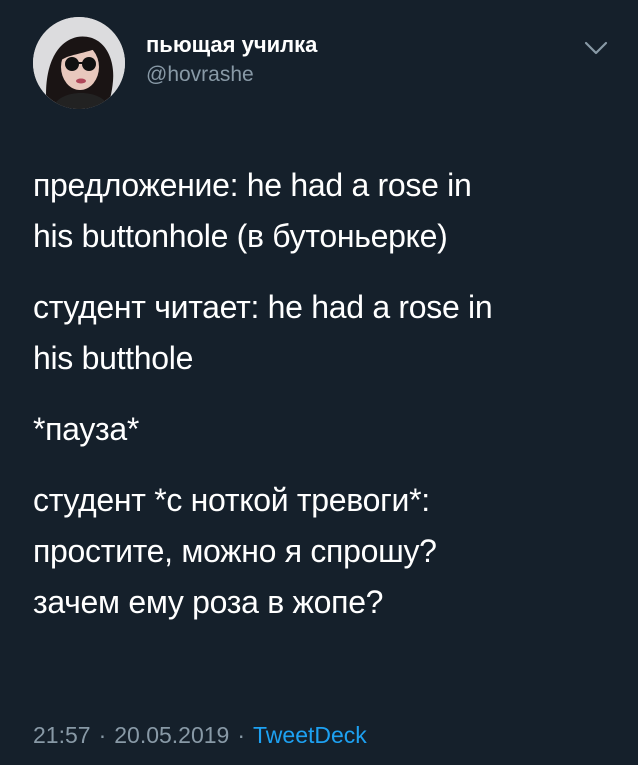 This screenshot has height=765, width=638. Describe the element at coordinates (171, 735) in the screenshot. I see `tweet-date: 20.05.2019` at that location.